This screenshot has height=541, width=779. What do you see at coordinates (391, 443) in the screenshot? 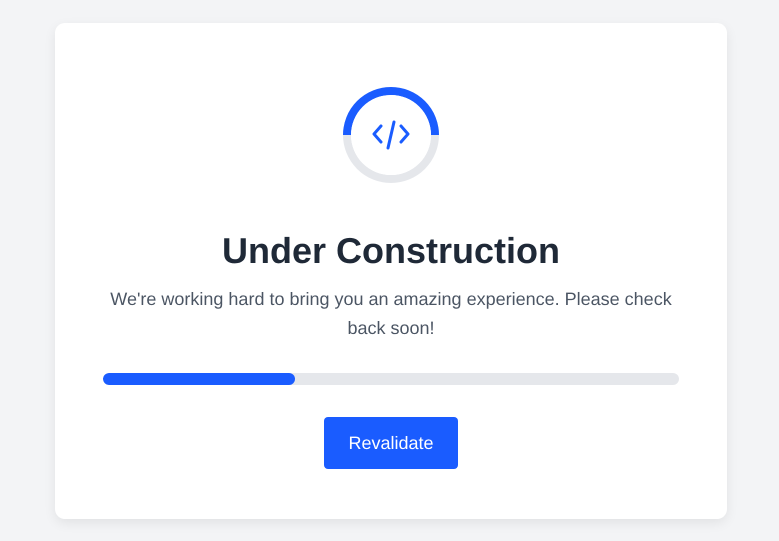
I see `revalidate-button: Revalidate` at bounding box center [391, 443].